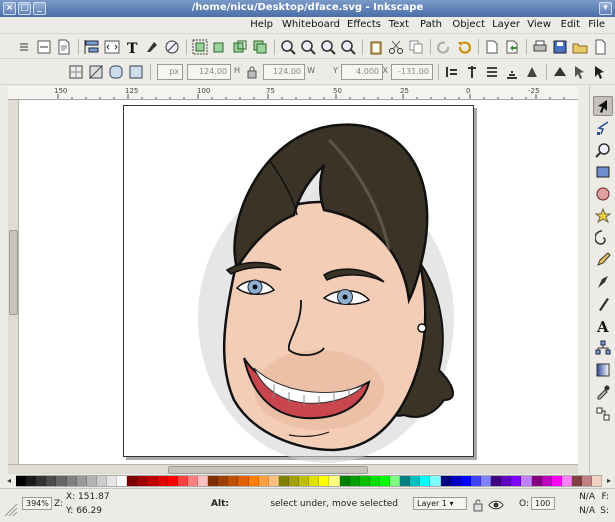 This screenshot has width=615, height=522. I want to click on opacity-field: 100, so click(543, 503).